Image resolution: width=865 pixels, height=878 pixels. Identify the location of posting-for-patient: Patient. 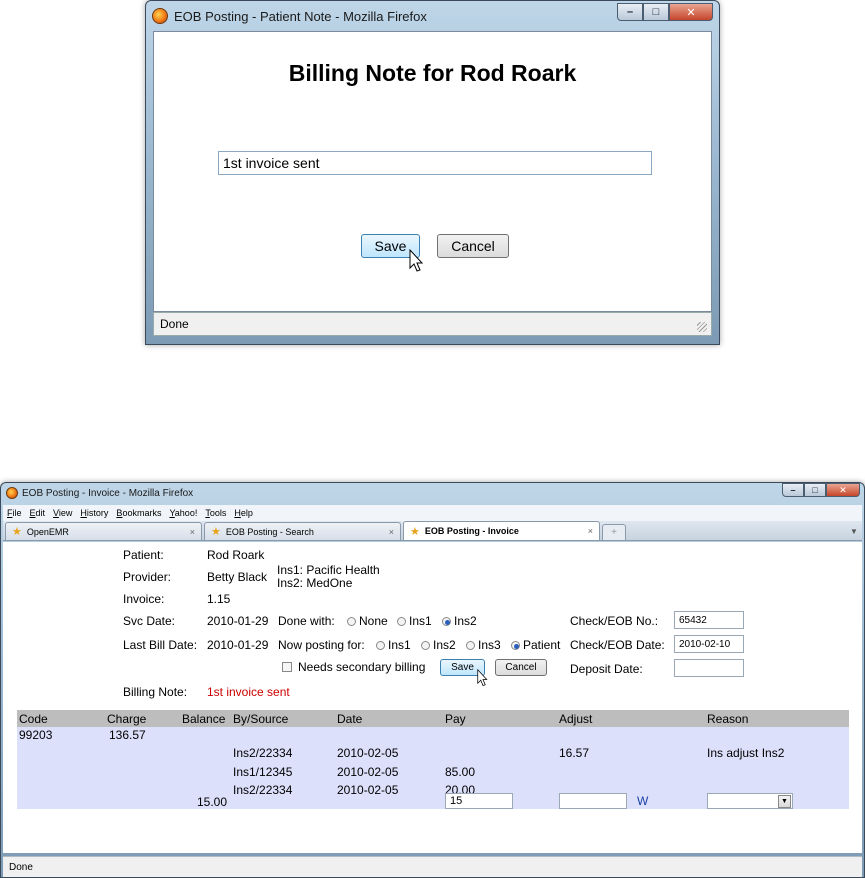
(535, 645).